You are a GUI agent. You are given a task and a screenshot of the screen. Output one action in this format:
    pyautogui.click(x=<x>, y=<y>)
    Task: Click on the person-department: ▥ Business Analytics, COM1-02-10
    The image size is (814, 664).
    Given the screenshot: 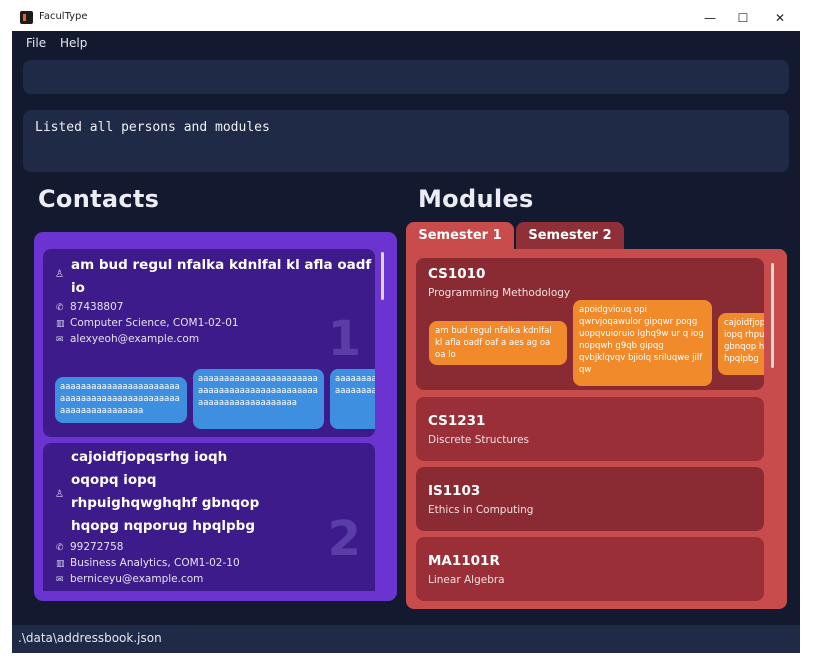 What is the action you would take?
    pyautogui.click(x=148, y=563)
    